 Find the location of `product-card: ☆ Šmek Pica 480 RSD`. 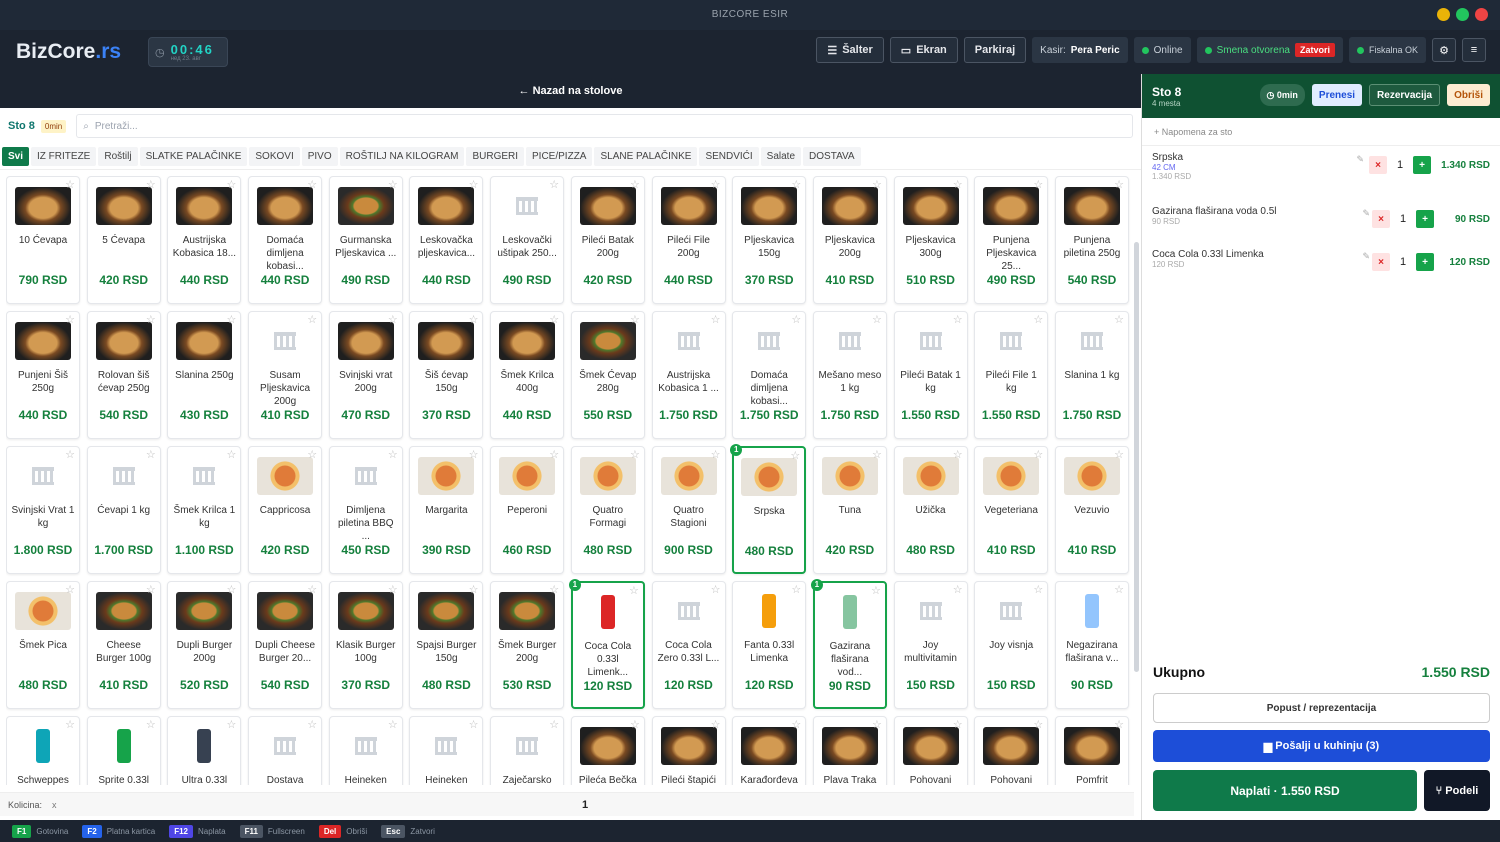

product-card: ☆ Šmek Pica 480 RSD is located at coordinates (43, 645).